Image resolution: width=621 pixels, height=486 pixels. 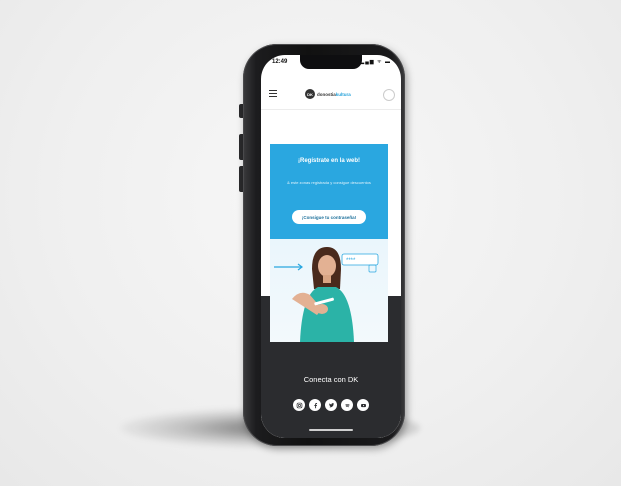 I want to click on status-icons: ▂▄▆ ᯤ ▬, so click(x=375, y=62).